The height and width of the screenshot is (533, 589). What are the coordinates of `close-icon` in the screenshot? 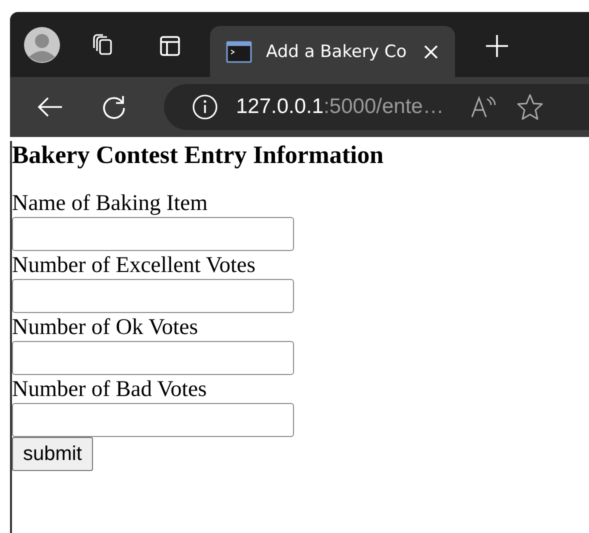 It's located at (431, 52).